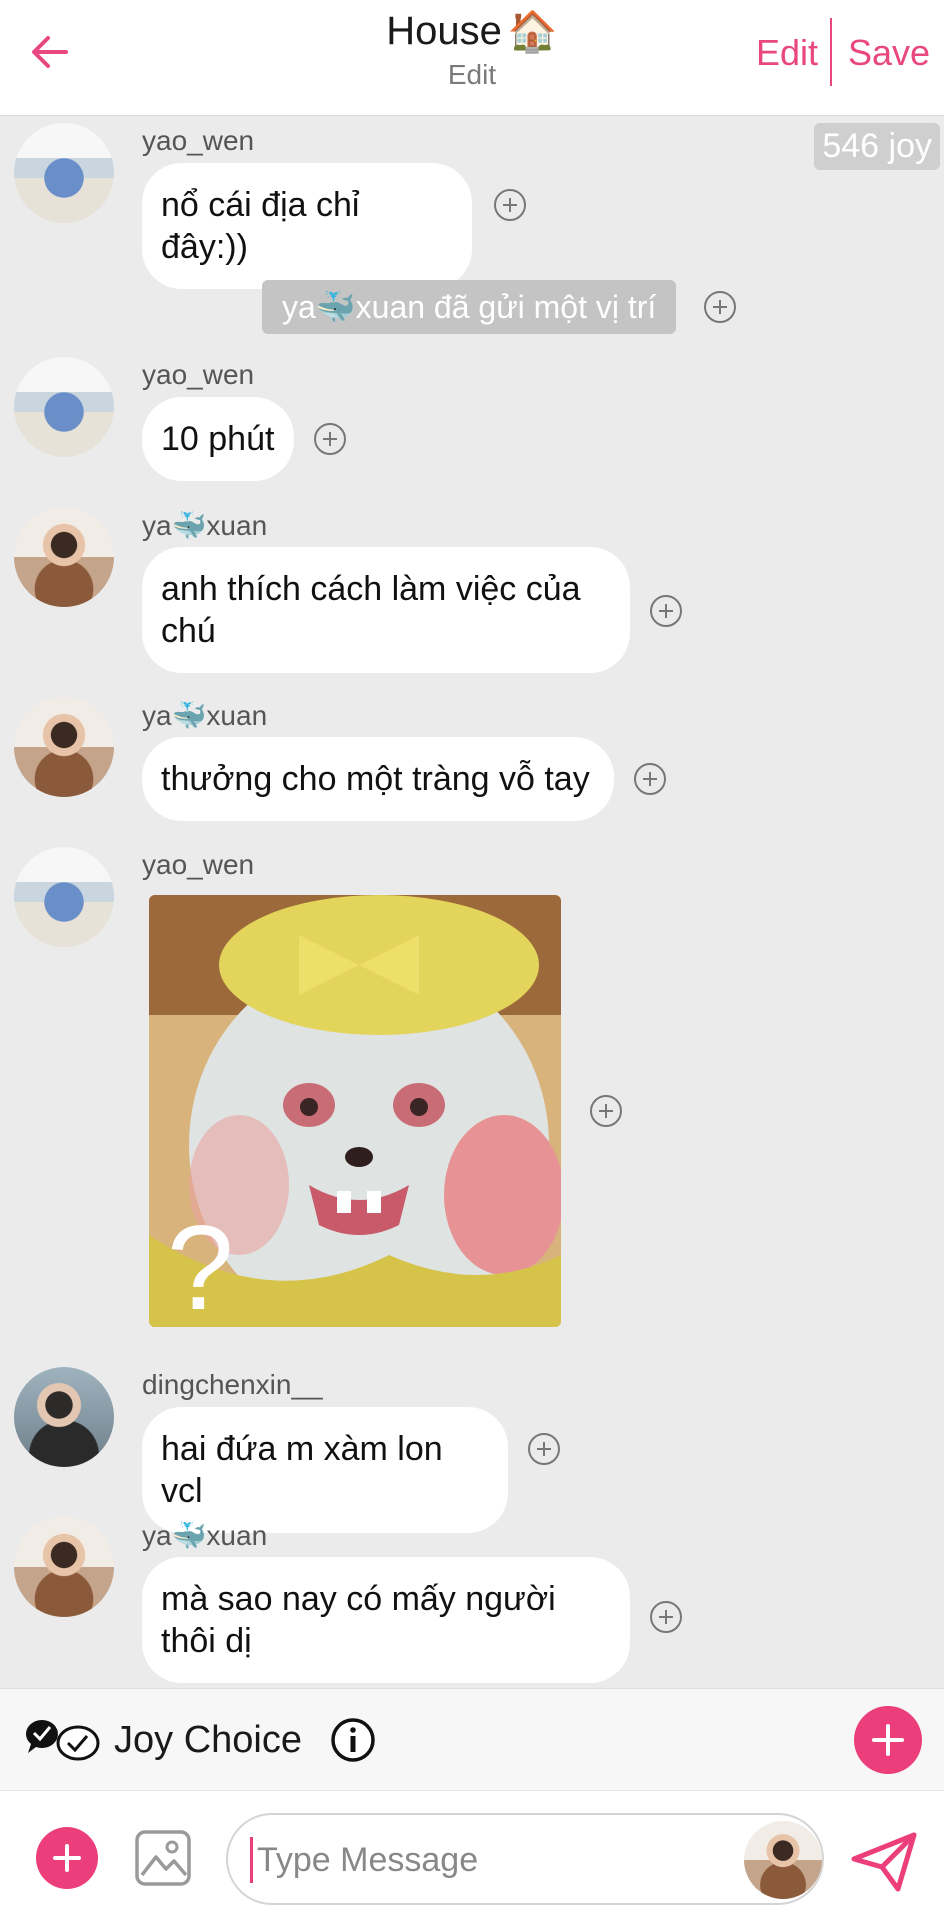 The height and width of the screenshot is (1920, 944). Describe the element at coordinates (472, 1739) in the screenshot. I see `joy-choice-bar: Joy Choice` at that location.